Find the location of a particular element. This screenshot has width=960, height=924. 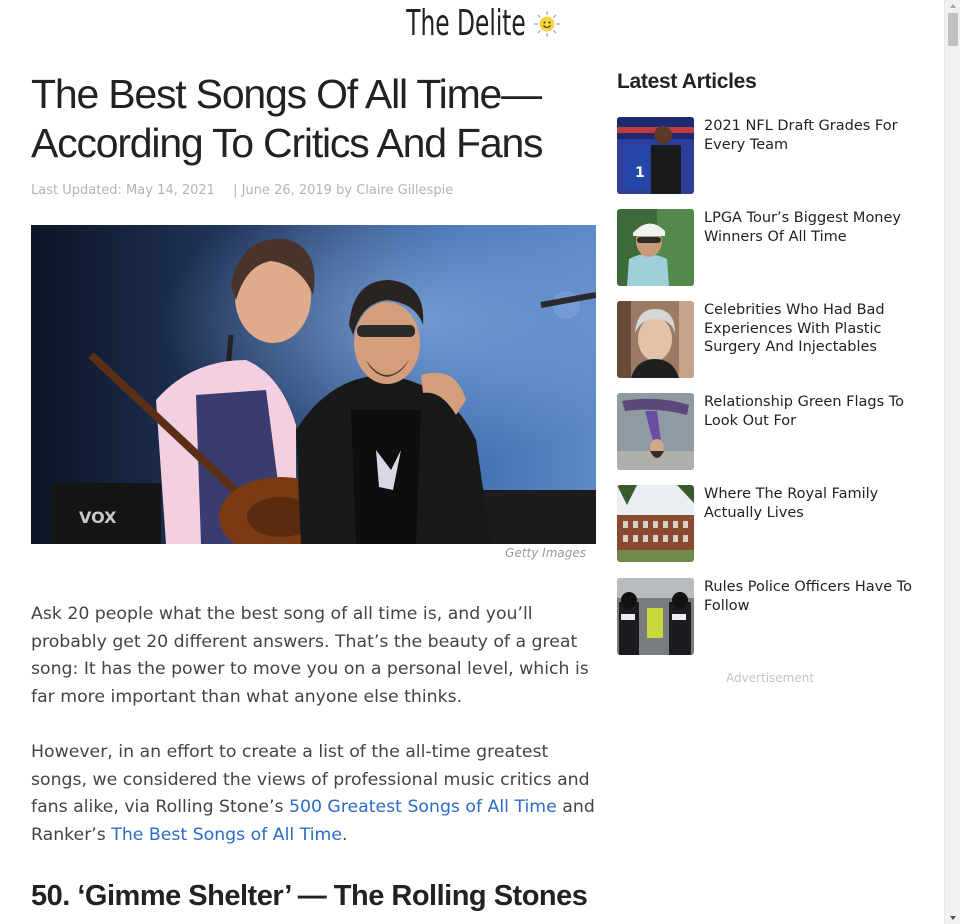

couple-photo is located at coordinates (655, 431).